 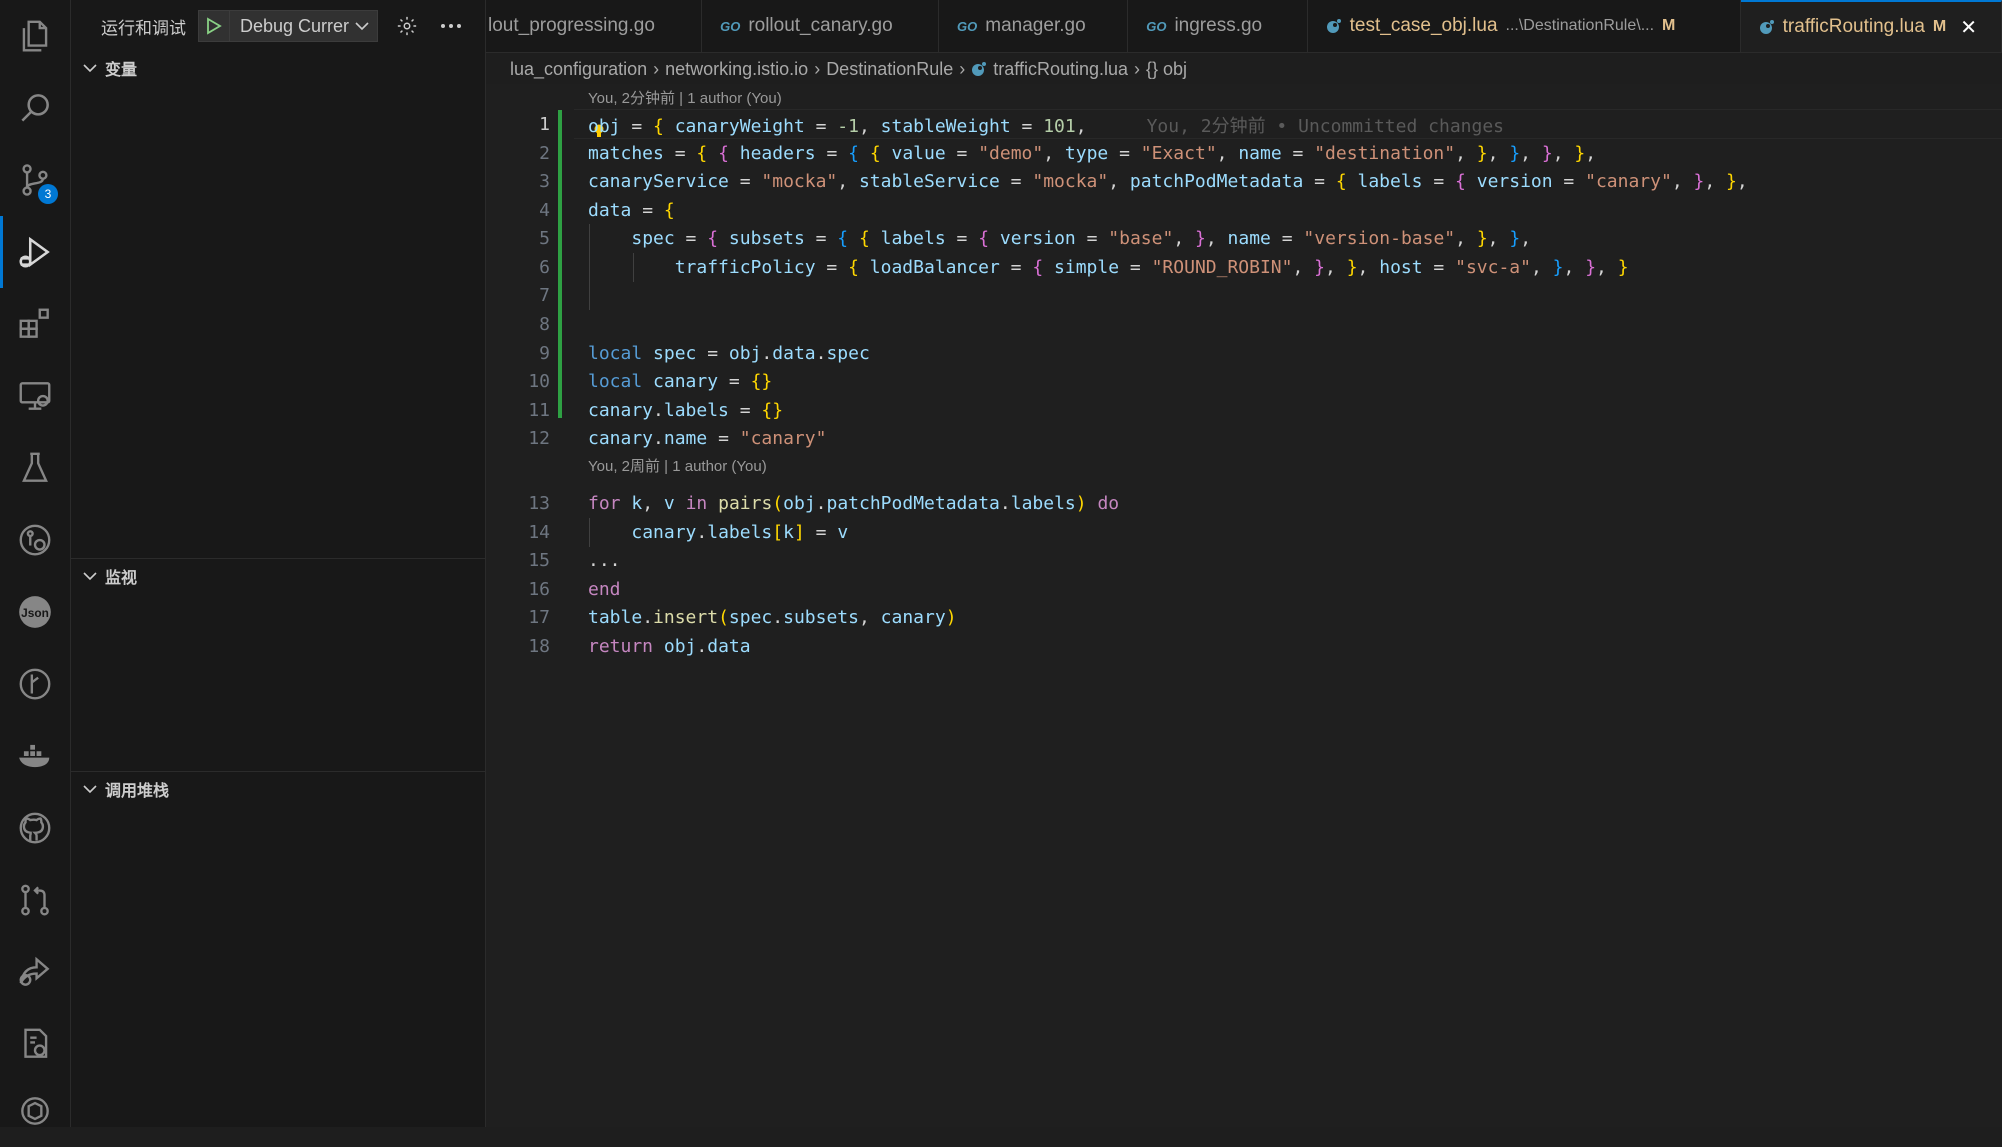 What do you see at coordinates (539, 560) in the screenshot?
I see `line-number: 15` at bounding box center [539, 560].